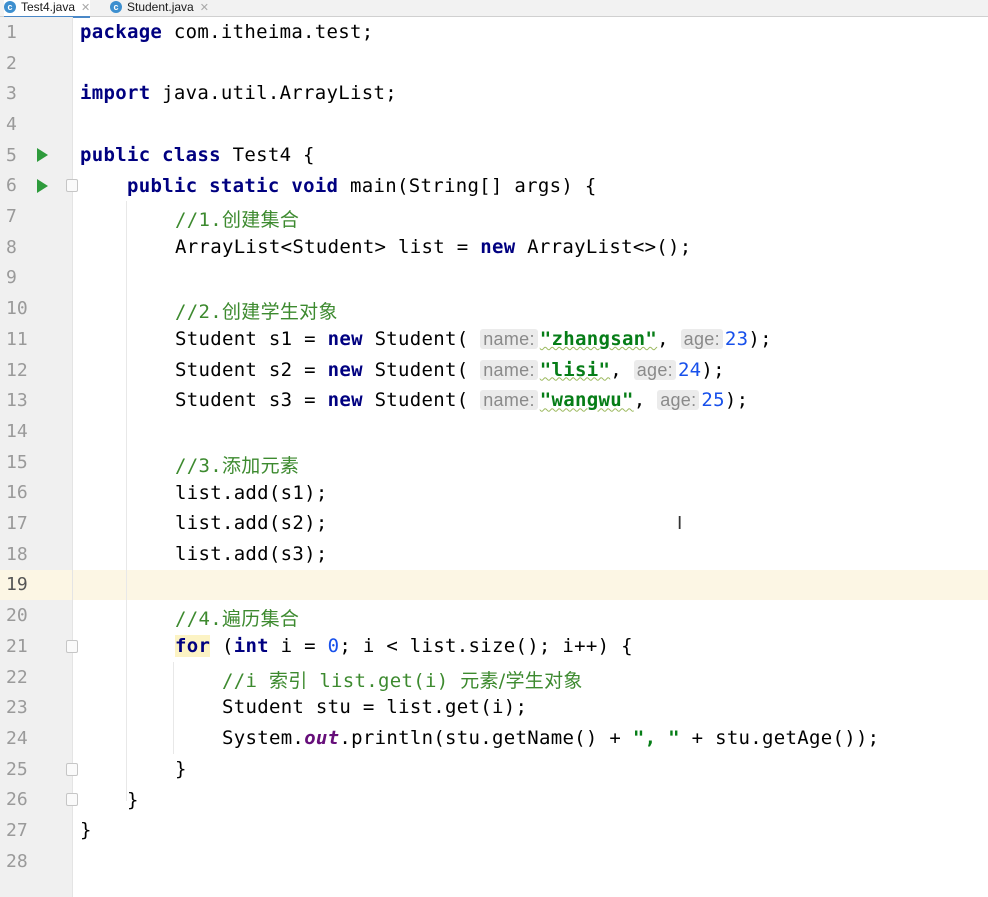 This screenshot has height=897, width=988. I want to click on line-number: 5, so click(11, 155).